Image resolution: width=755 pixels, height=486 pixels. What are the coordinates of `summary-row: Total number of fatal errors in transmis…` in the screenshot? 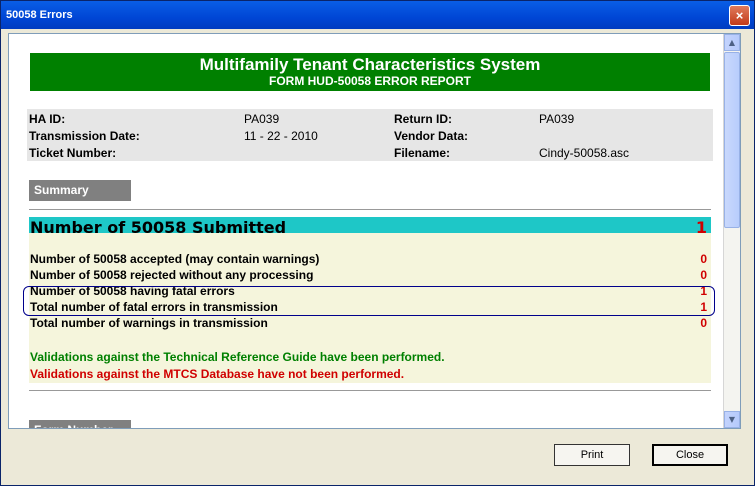 It's located at (370, 307).